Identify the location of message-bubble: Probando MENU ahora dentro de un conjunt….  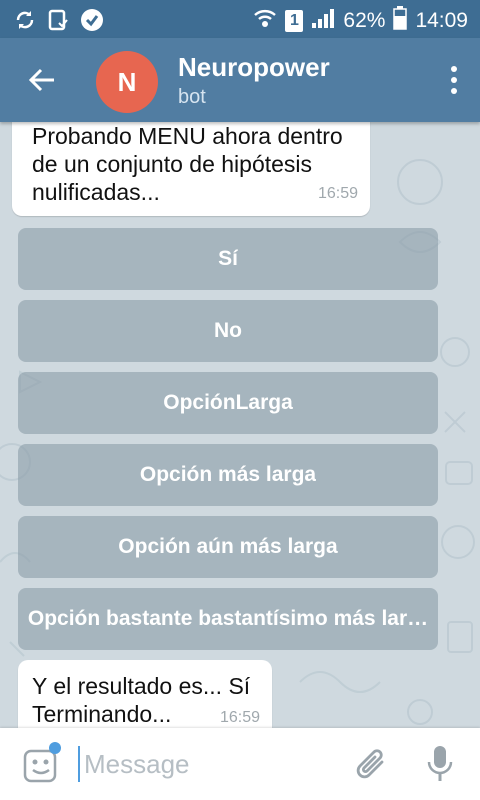
(191, 169).